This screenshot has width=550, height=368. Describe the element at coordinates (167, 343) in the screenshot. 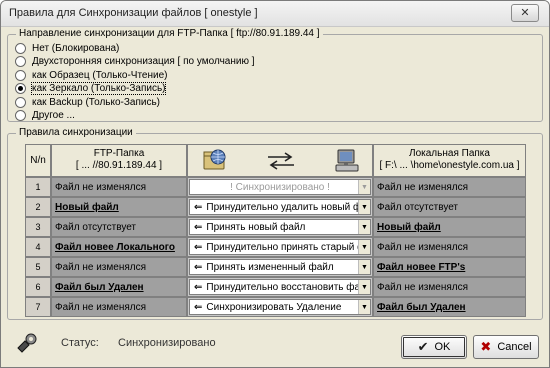

I see `status-value: Синхронизировано` at that location.